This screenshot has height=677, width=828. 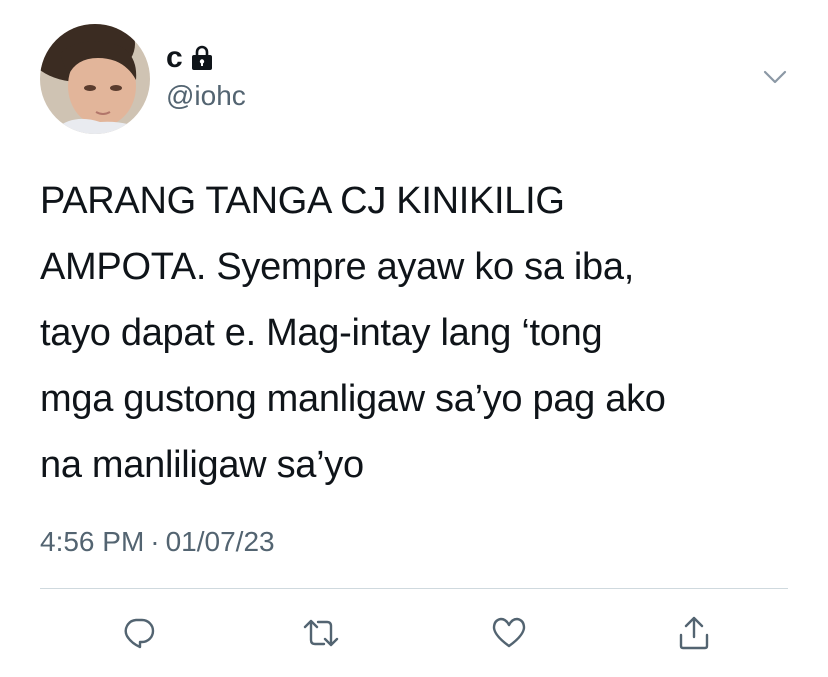 I want to click on retweet-button, so click(x=321, y=633).